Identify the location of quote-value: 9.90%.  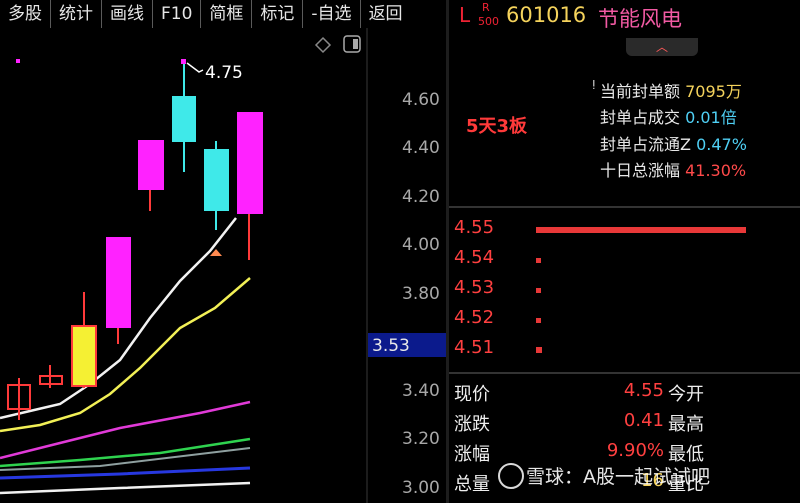
(635, 450).